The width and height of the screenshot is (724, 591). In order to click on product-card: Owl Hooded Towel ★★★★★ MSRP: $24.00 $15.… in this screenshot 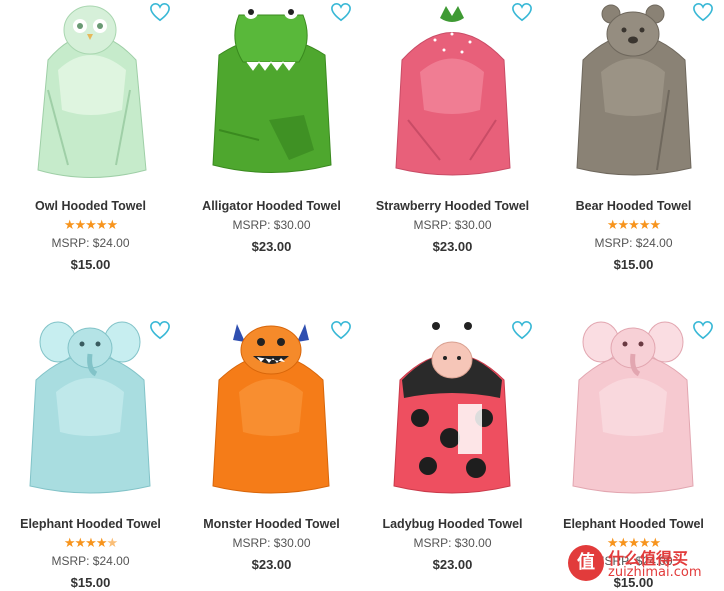, I will do `click(90, 145)`.